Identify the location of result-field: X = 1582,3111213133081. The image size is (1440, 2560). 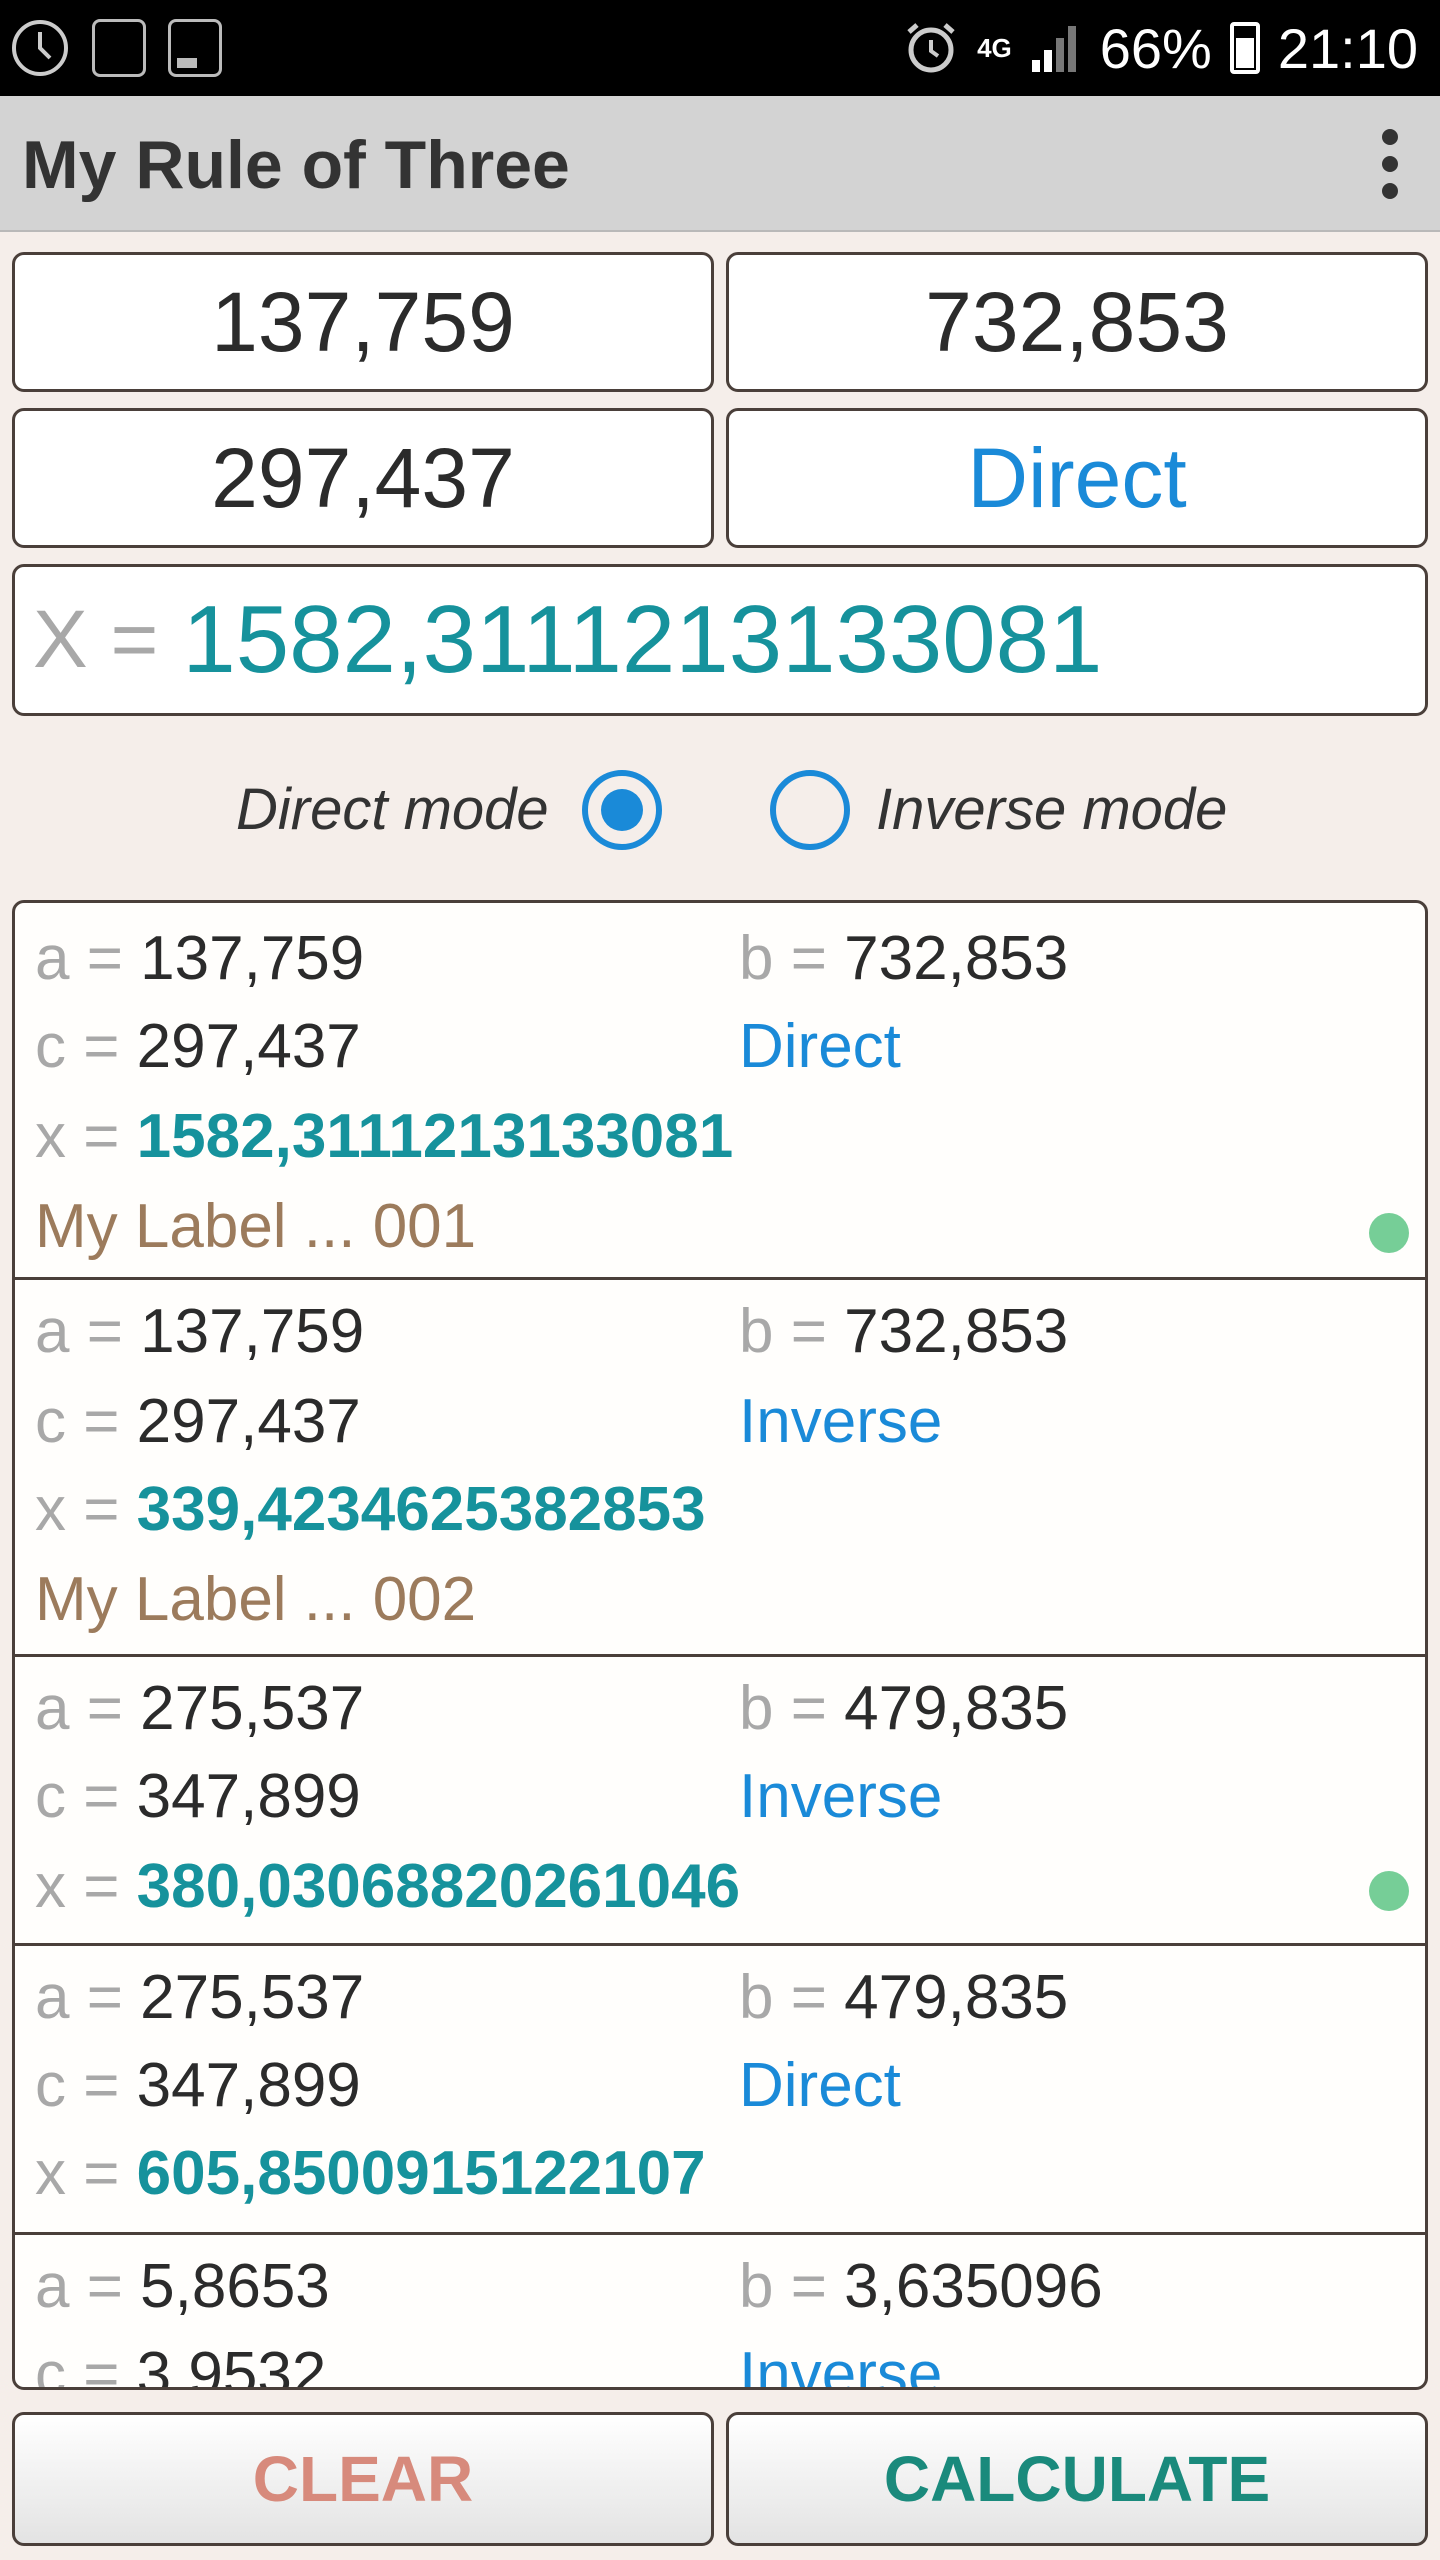
(720, 640).